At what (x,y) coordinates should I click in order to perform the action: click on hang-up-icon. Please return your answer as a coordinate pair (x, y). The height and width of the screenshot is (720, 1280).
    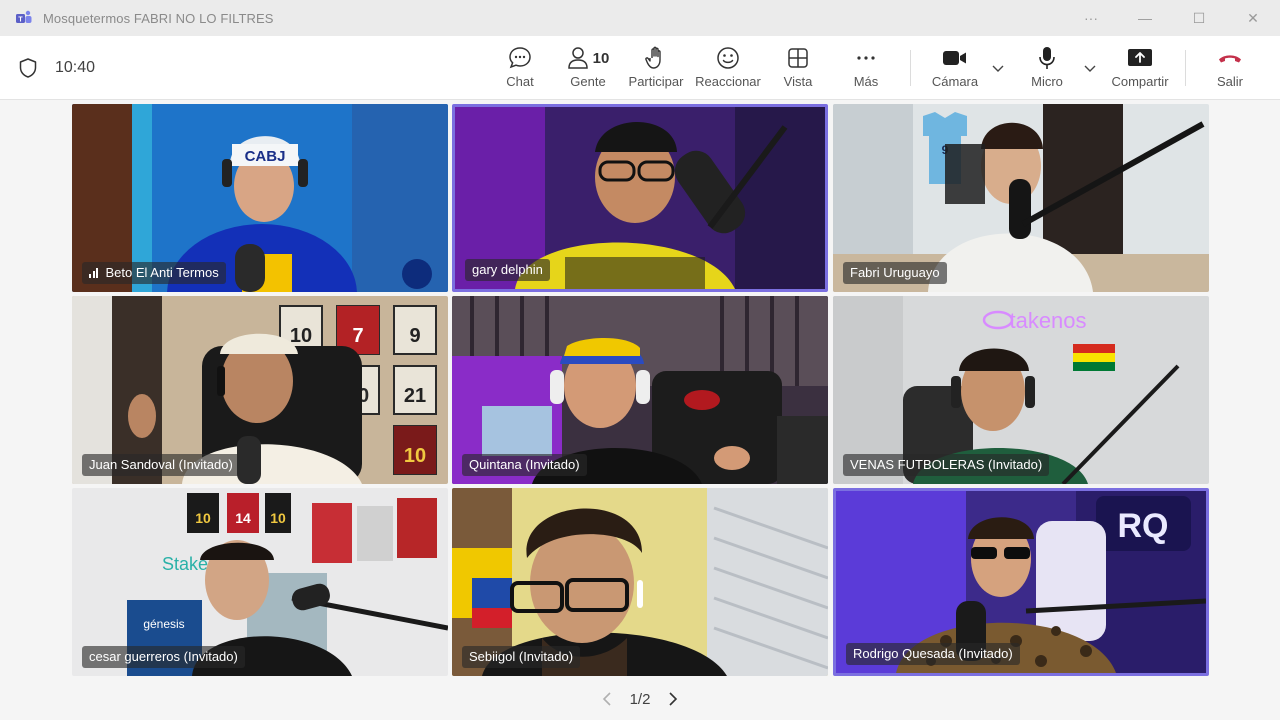
    Looking at the image, I should click on (1230, 58).